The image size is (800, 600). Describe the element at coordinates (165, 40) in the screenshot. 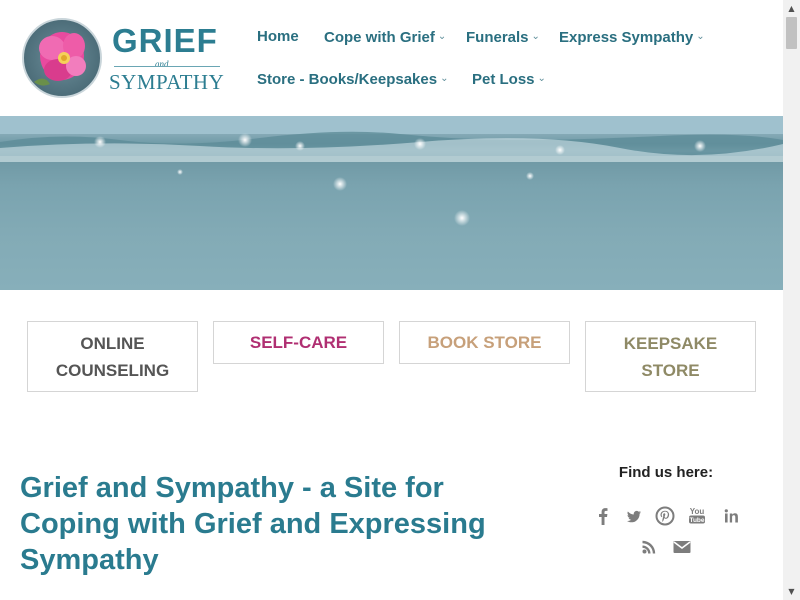

I see `logo-title: GRIEF` at that location.